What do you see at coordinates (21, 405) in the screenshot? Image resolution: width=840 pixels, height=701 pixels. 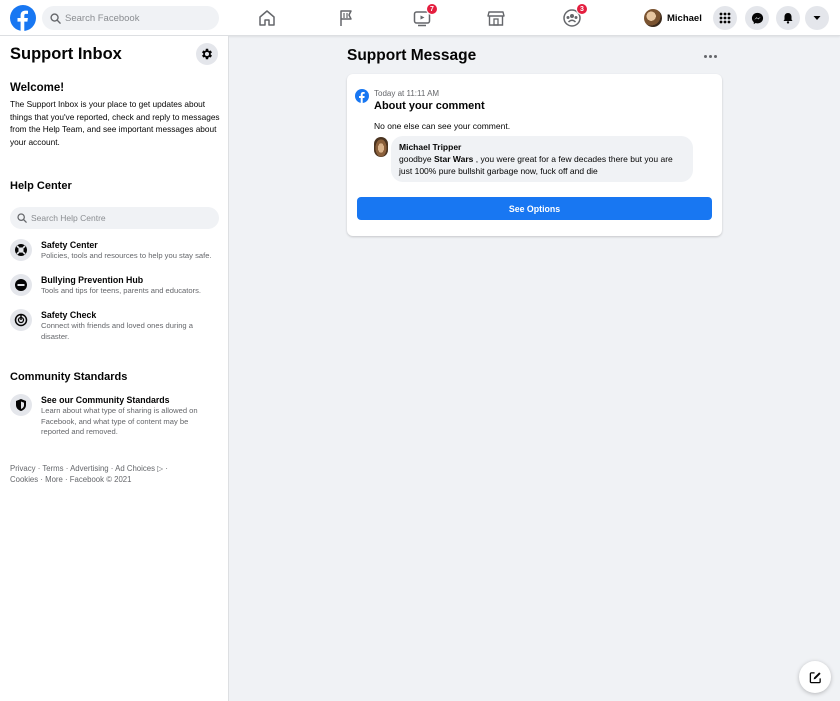 I see `shield-icon` at bounding box center [21, 405].